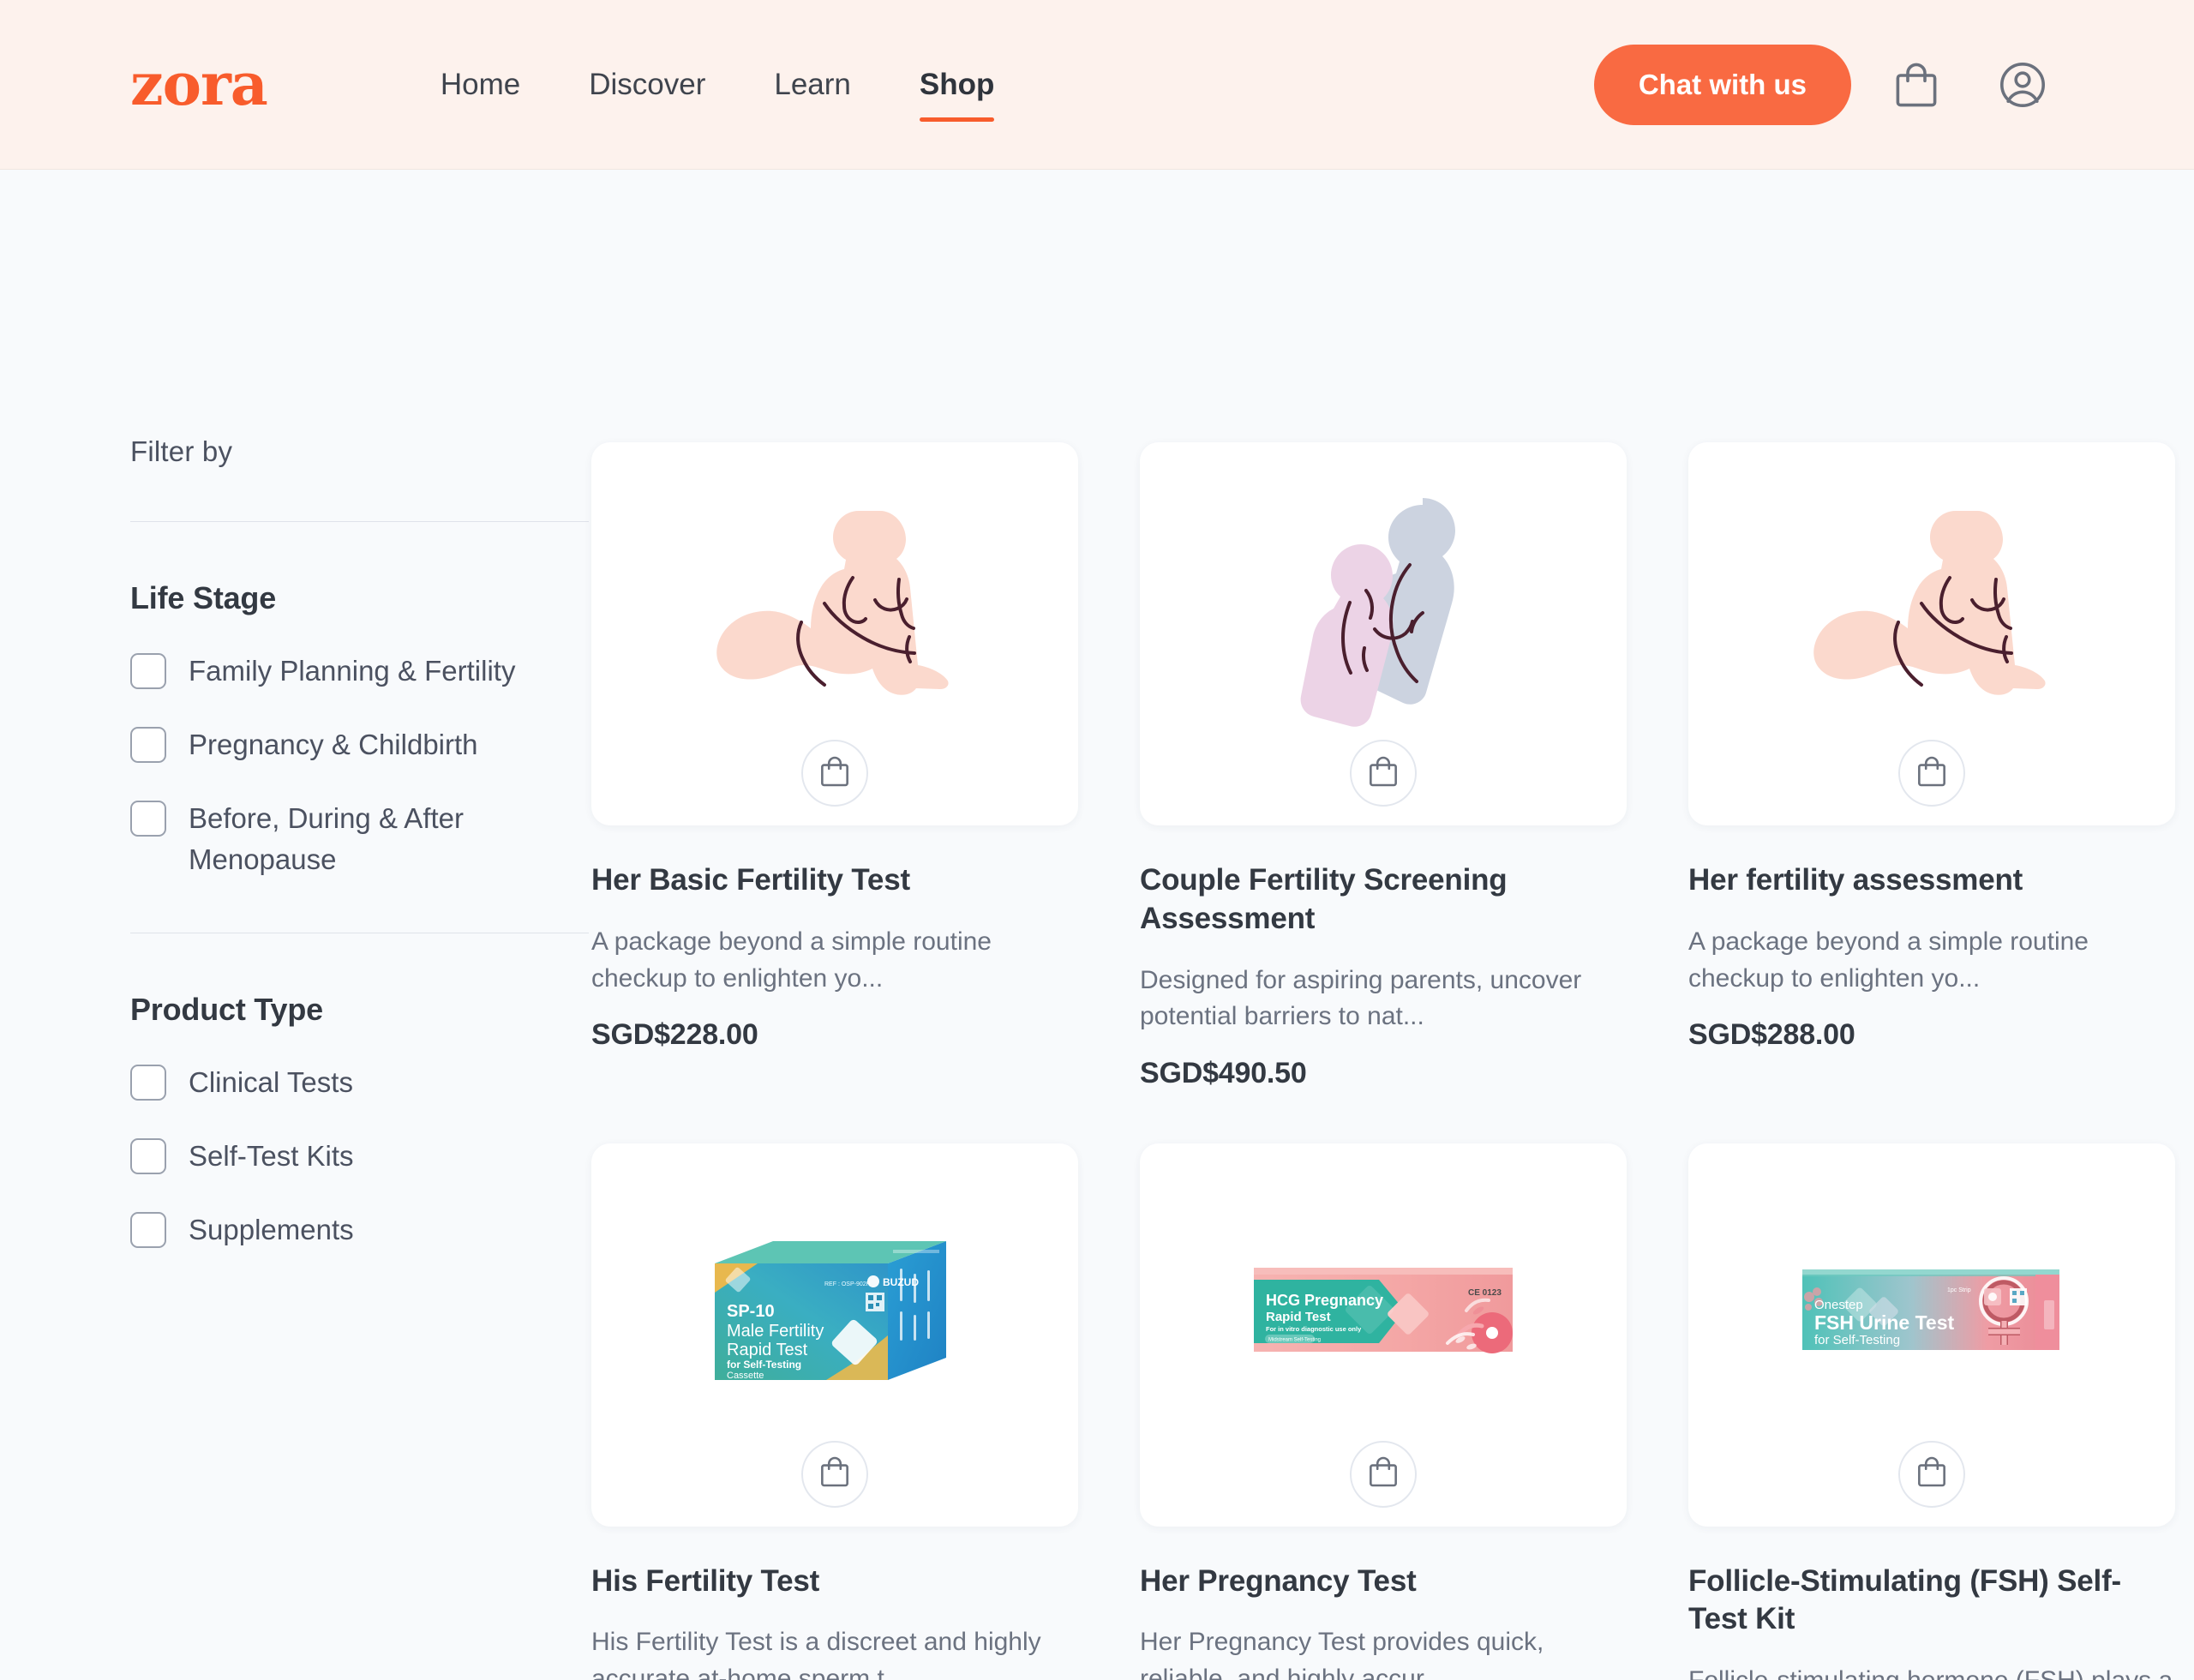  I want to click on checkbox-self-test-kits, so click(148, 1156).